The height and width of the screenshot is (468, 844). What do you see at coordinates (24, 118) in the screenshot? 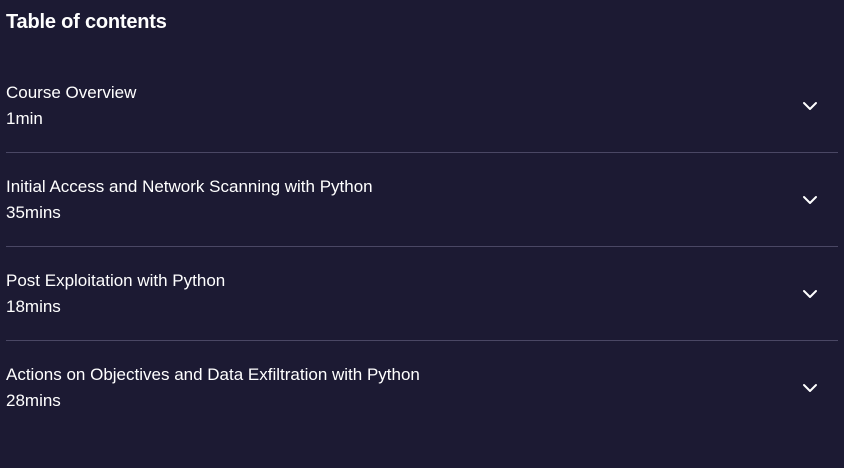
I see `toc-item-duration: 1min` at bounding box center [24, 118].